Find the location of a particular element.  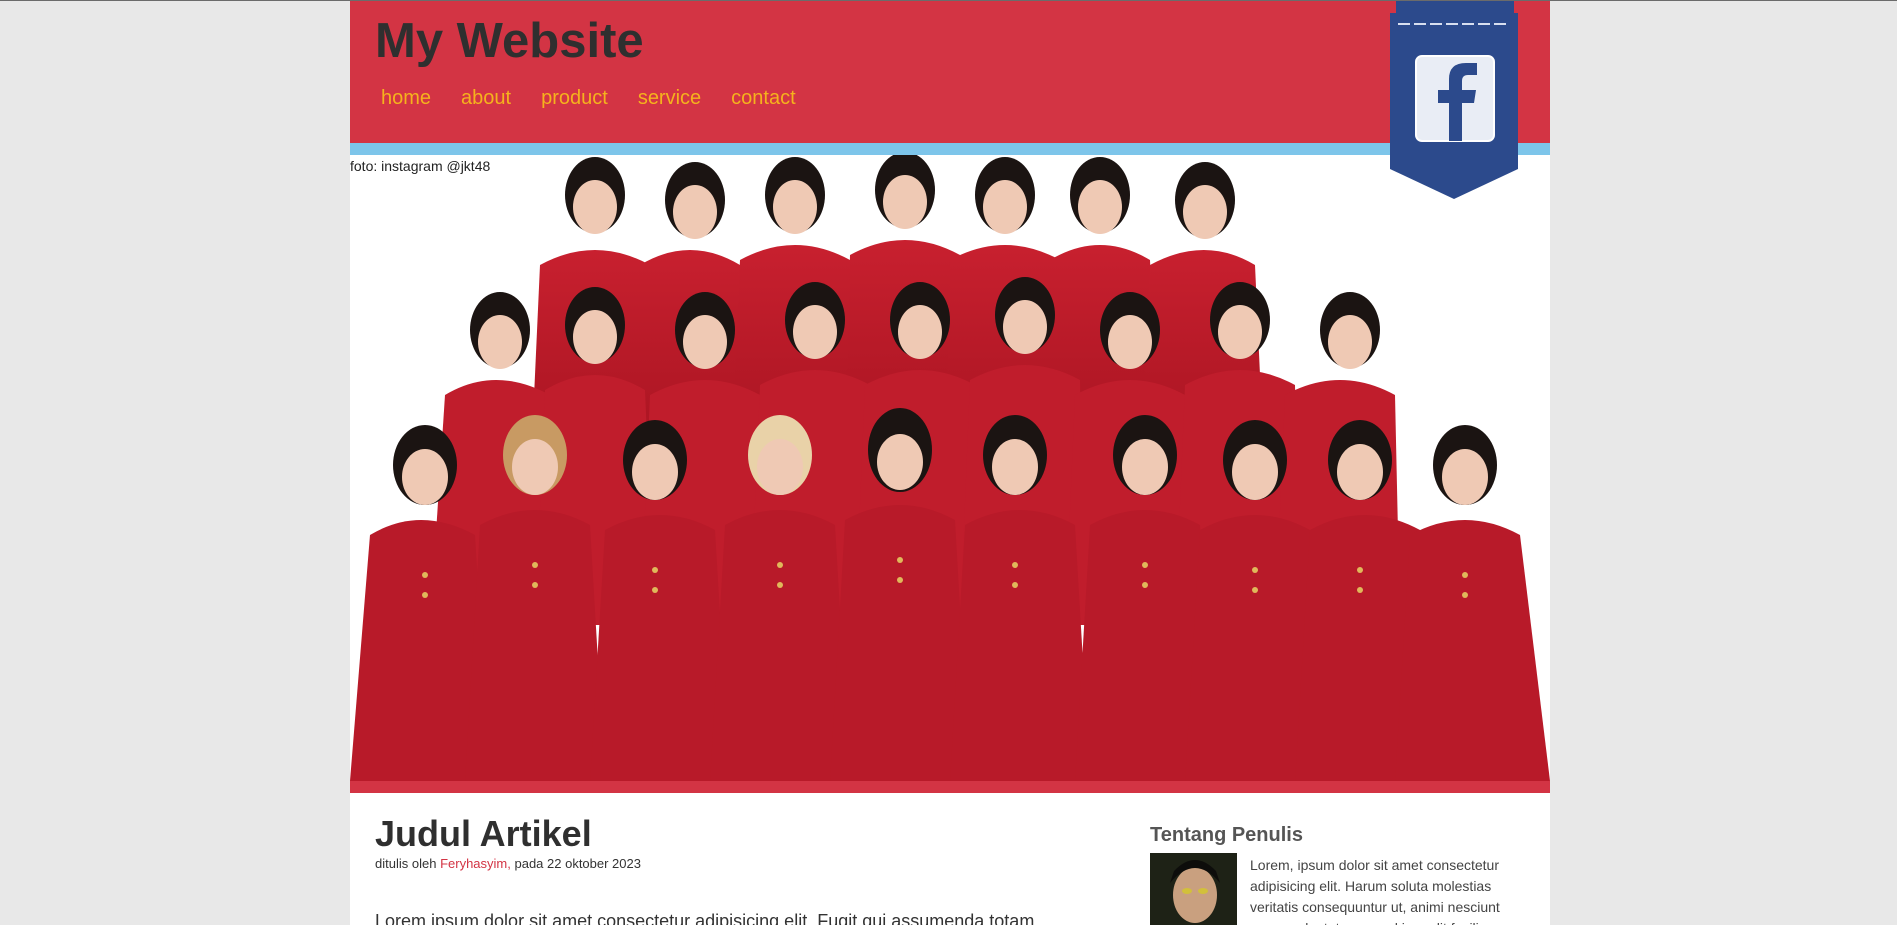

main-nav: home about product service contact is located at coordinates (603, 98).